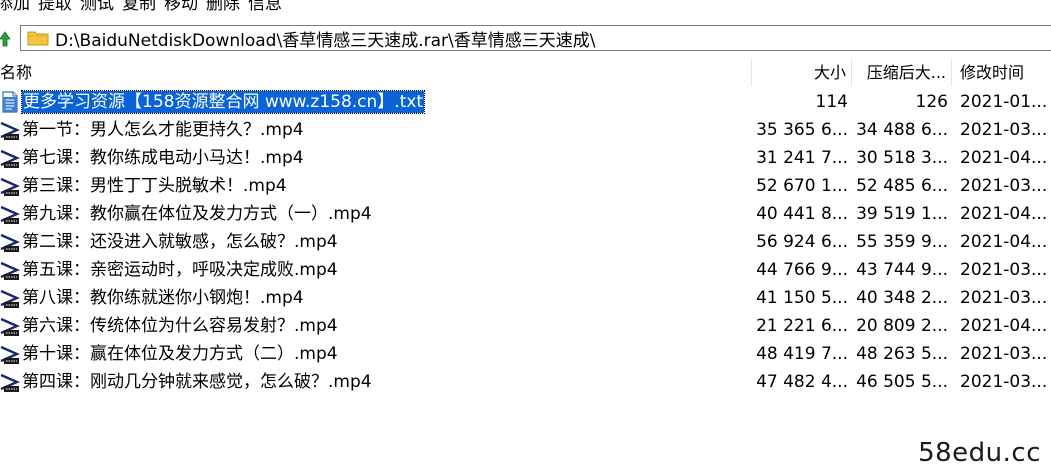  Describe the element at coordinates (180, 242) in the screenshot. I see `file-name: 第二课：还没进入就敏感，怎么破？.mp4` at that location.